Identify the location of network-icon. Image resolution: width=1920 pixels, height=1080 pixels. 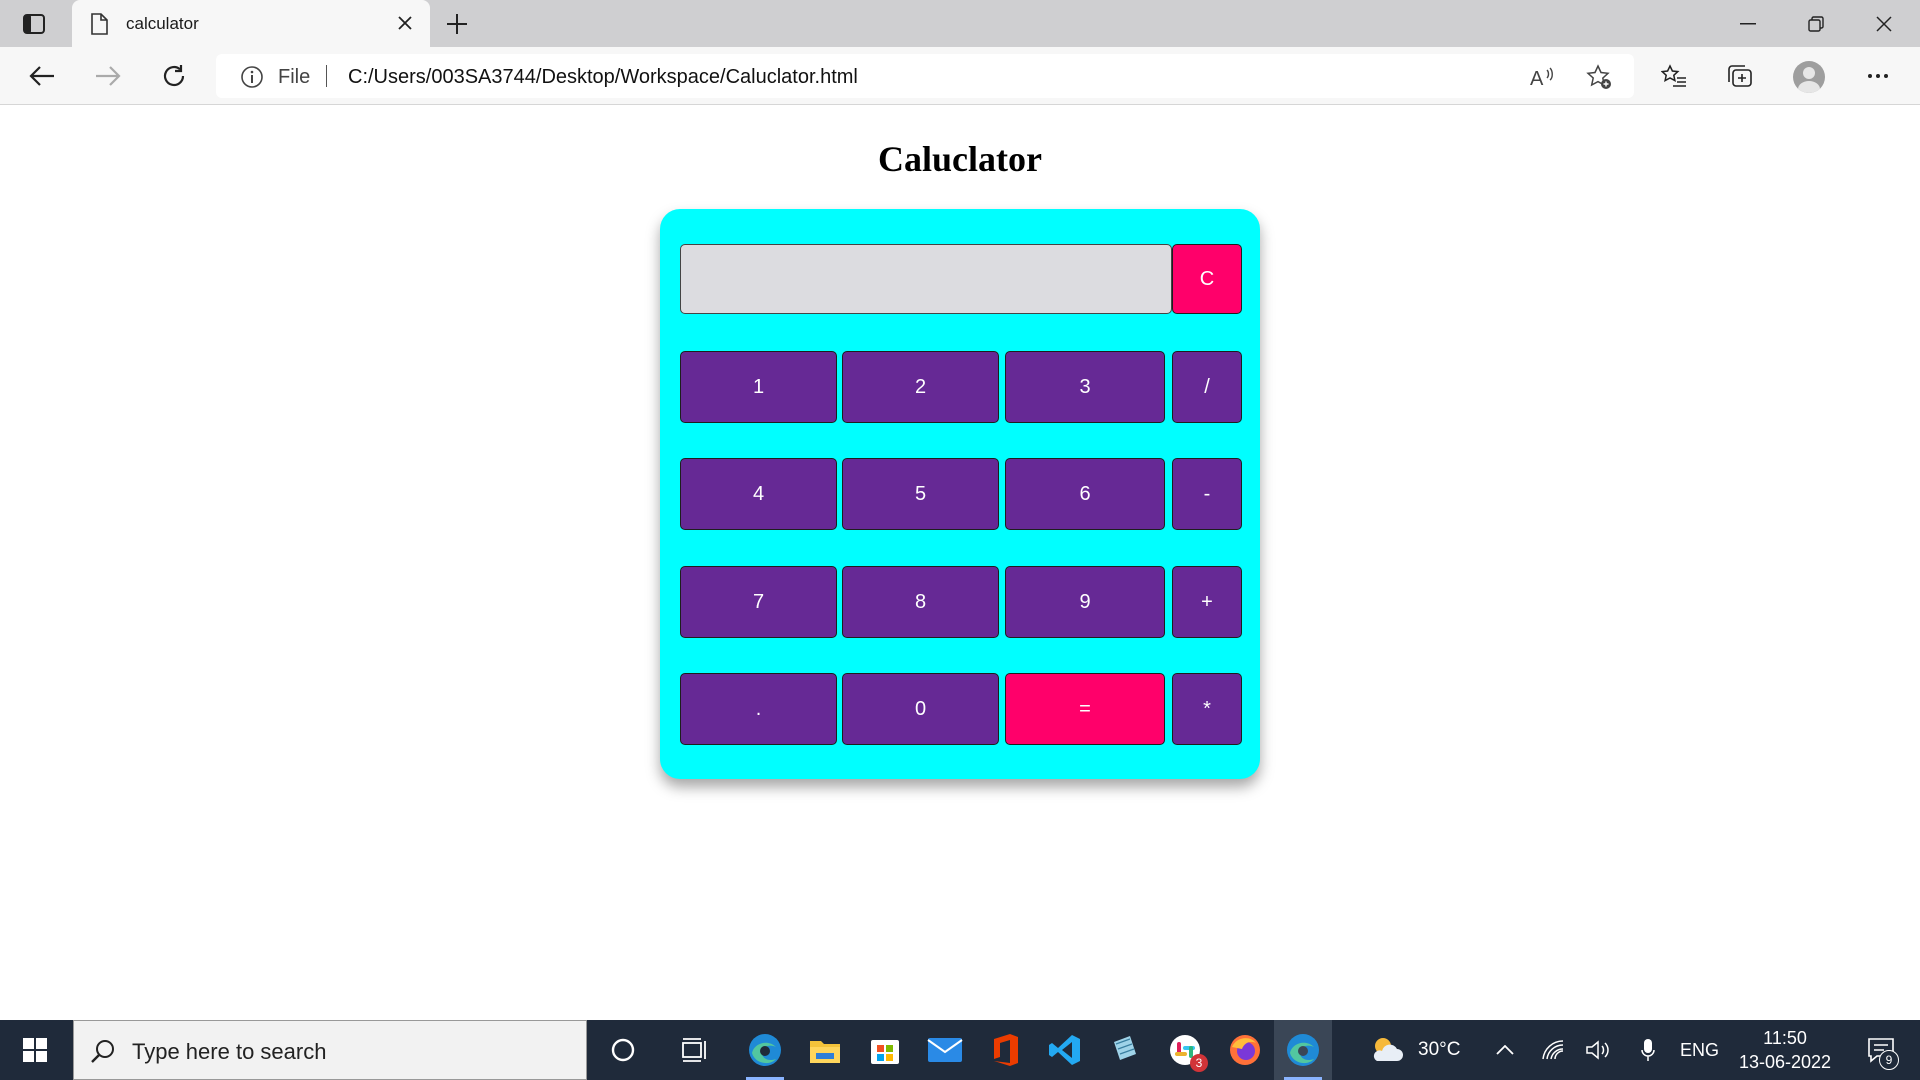
(1553, 1050).